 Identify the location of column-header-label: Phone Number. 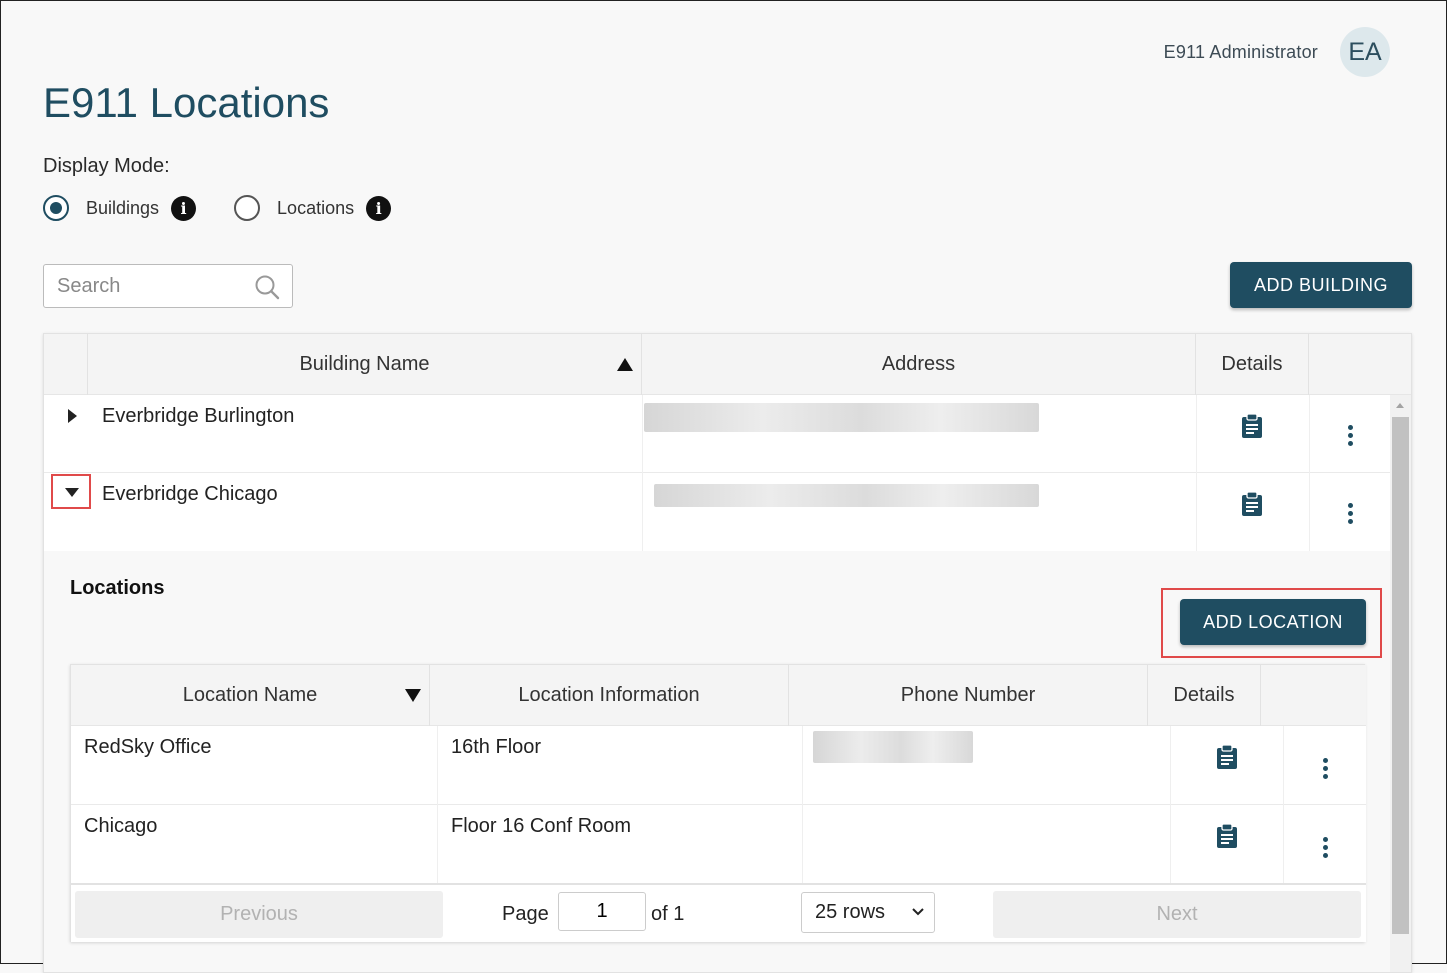
(968, 695).